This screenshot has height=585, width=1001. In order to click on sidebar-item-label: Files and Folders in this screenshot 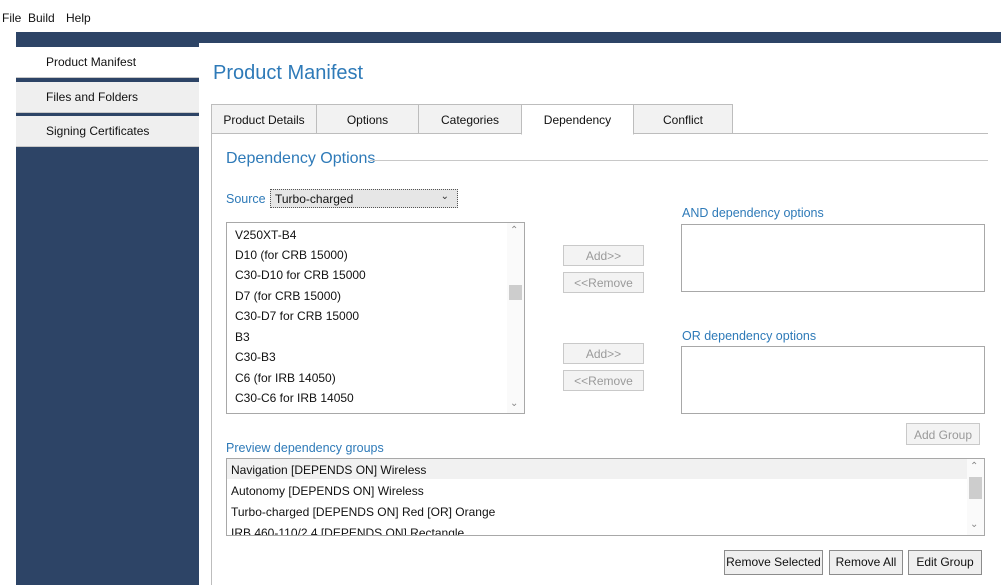, I will do `click(92, 97)`.